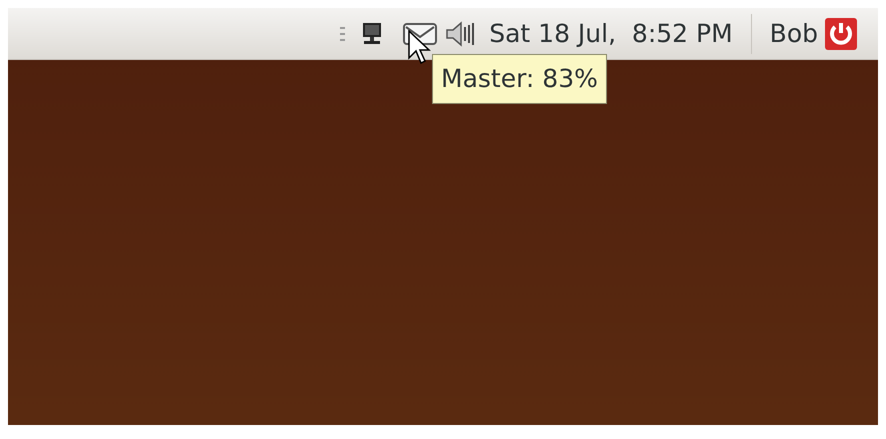 The image size is (886, 439). I want to click on mouse-cursor-icon, so click(420, 48).